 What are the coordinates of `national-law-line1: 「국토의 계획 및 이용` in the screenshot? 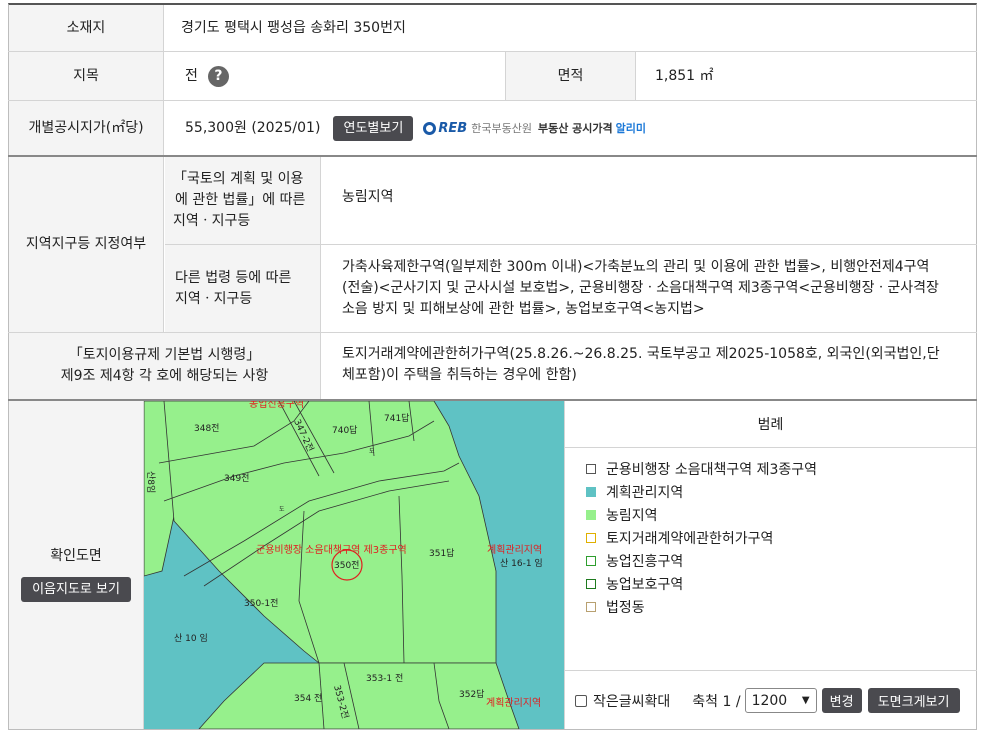 It's located at (238, 179).